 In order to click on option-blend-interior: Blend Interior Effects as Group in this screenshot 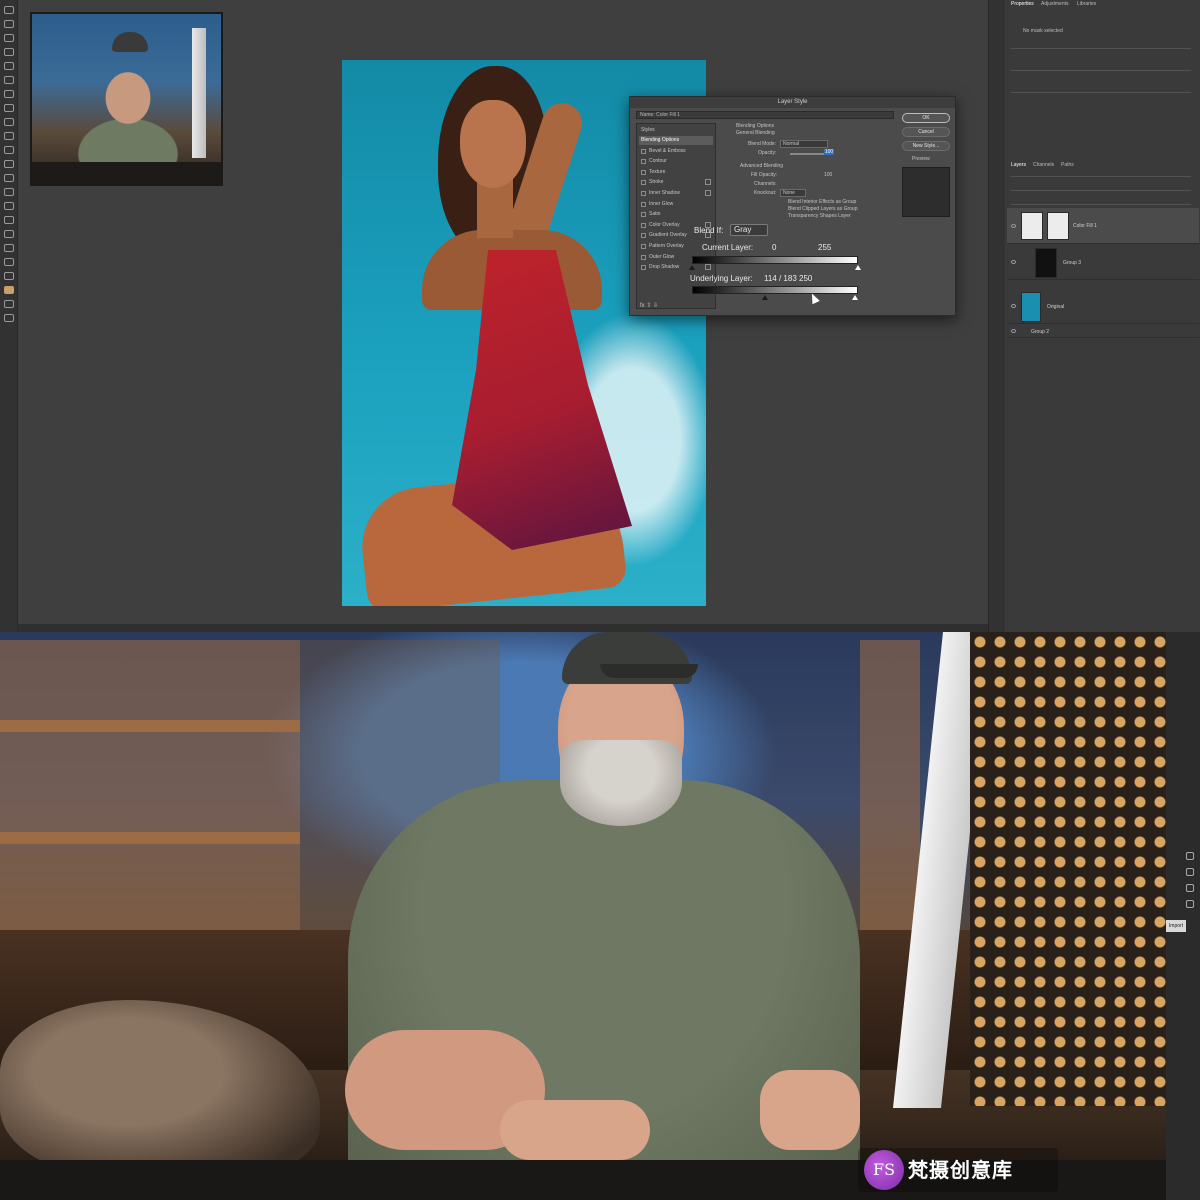, I will do `click(822, 202)`.